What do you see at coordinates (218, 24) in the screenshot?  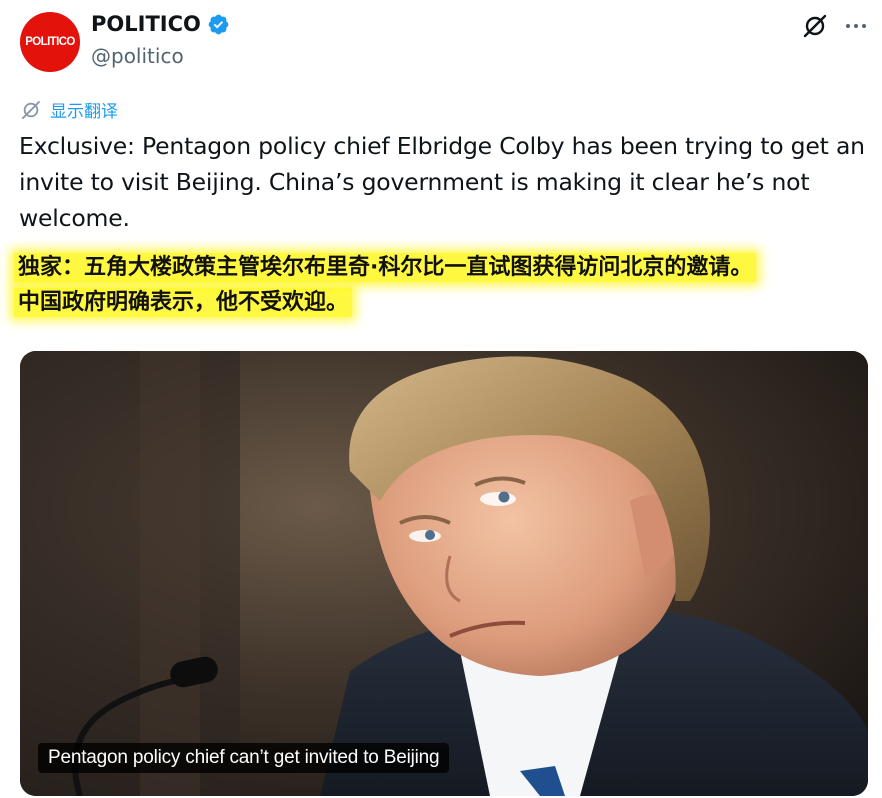 I see `verified-badge-icon` at bounding box center [218, 24].